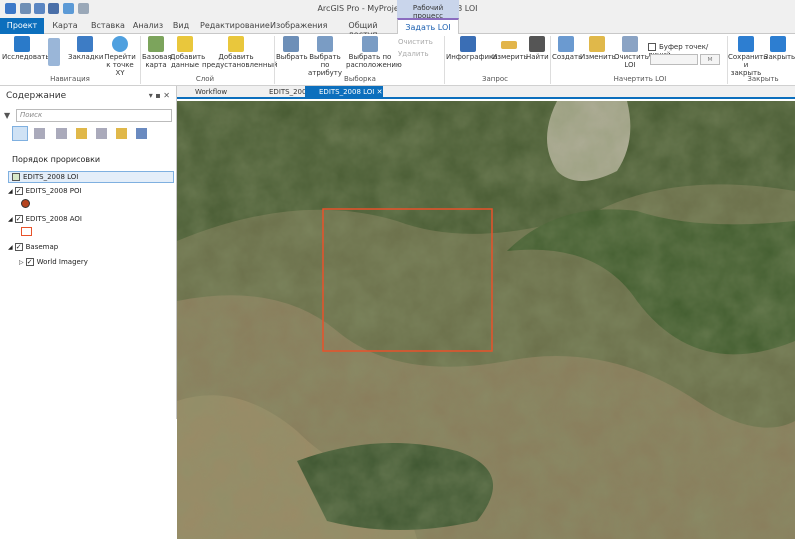  Describe the element at coordinates (428, 26) in the screenshot. I see `tab-define-loi: Задать LOI` at that location.